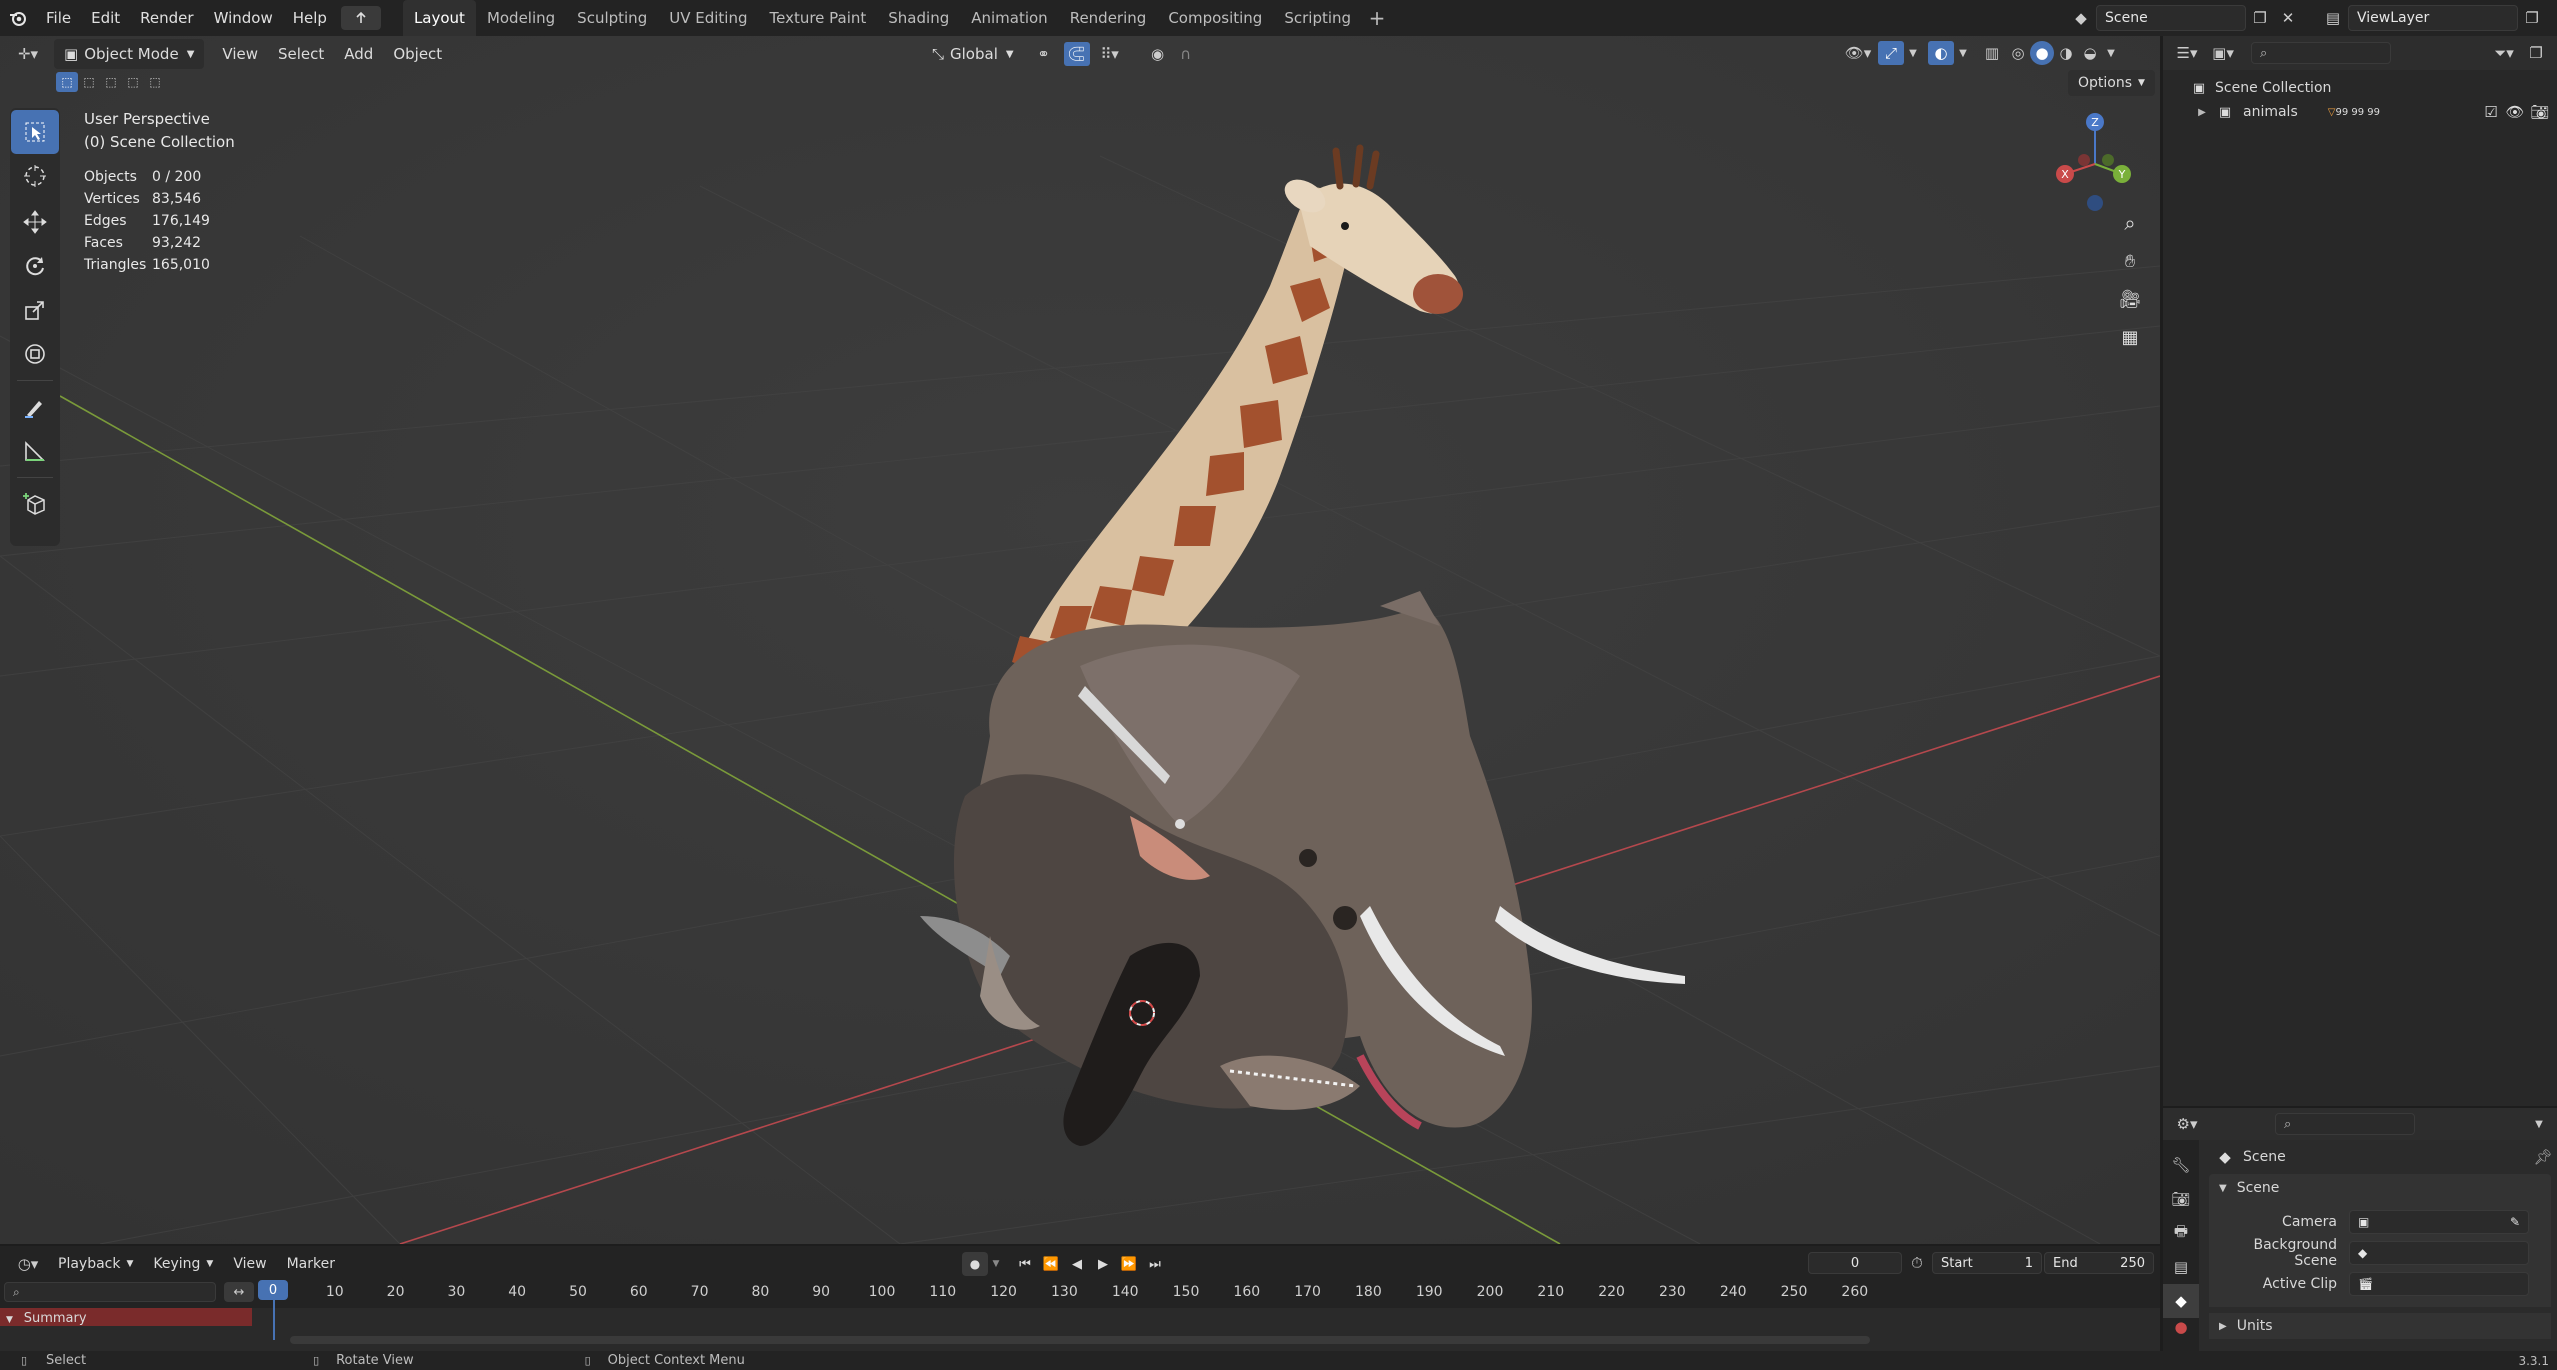 The image size is (2557, 1370). I want to click on background-scene-field: ◆, so click(2439, 1252).